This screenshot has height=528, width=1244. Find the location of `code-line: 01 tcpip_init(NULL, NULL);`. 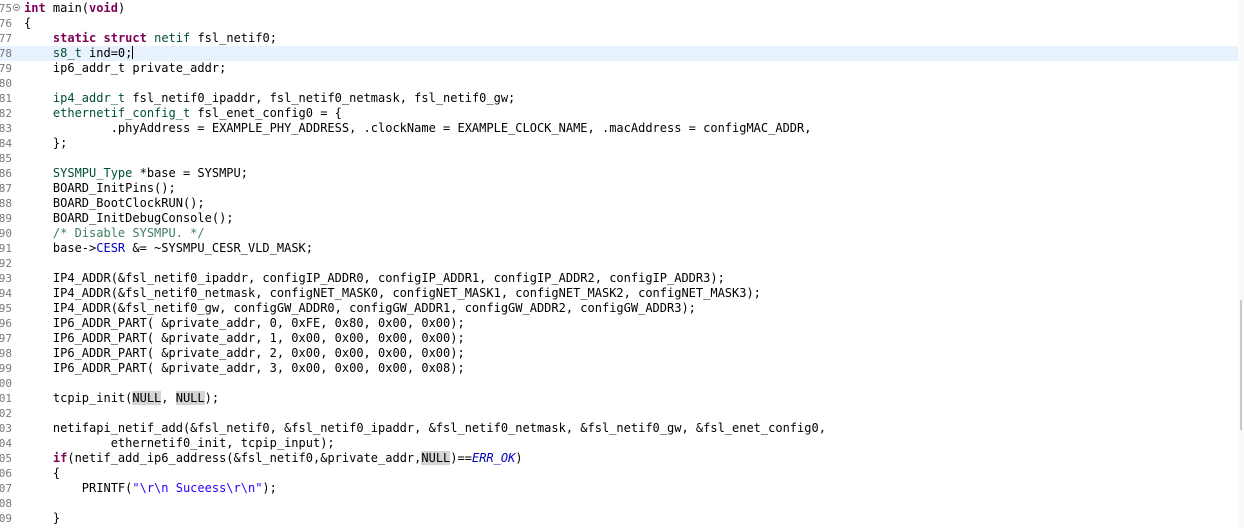

code-line: 01 tcpip_init(NULL, NULL); is located at coordinates (619, 398).